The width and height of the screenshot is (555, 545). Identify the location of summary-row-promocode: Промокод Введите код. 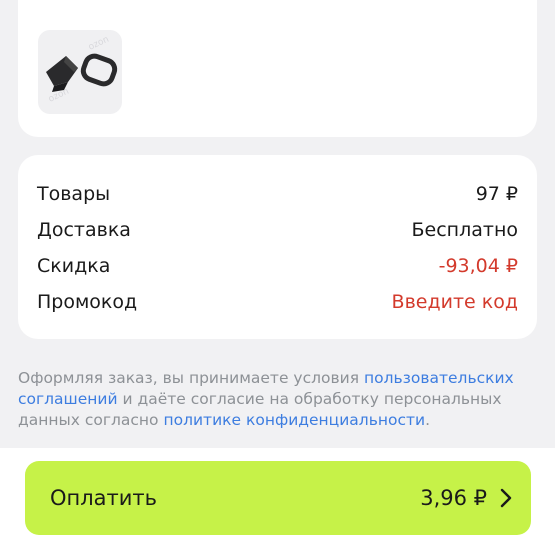
(277, 302).